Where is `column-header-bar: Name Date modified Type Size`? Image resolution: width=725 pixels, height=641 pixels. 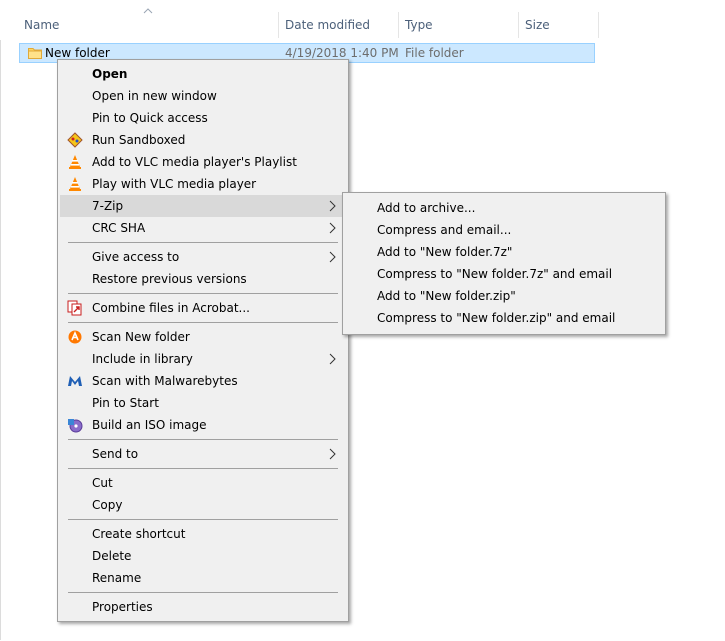
column-header-bar: Name Date modified Type Size is located at coordinates (362, 20).